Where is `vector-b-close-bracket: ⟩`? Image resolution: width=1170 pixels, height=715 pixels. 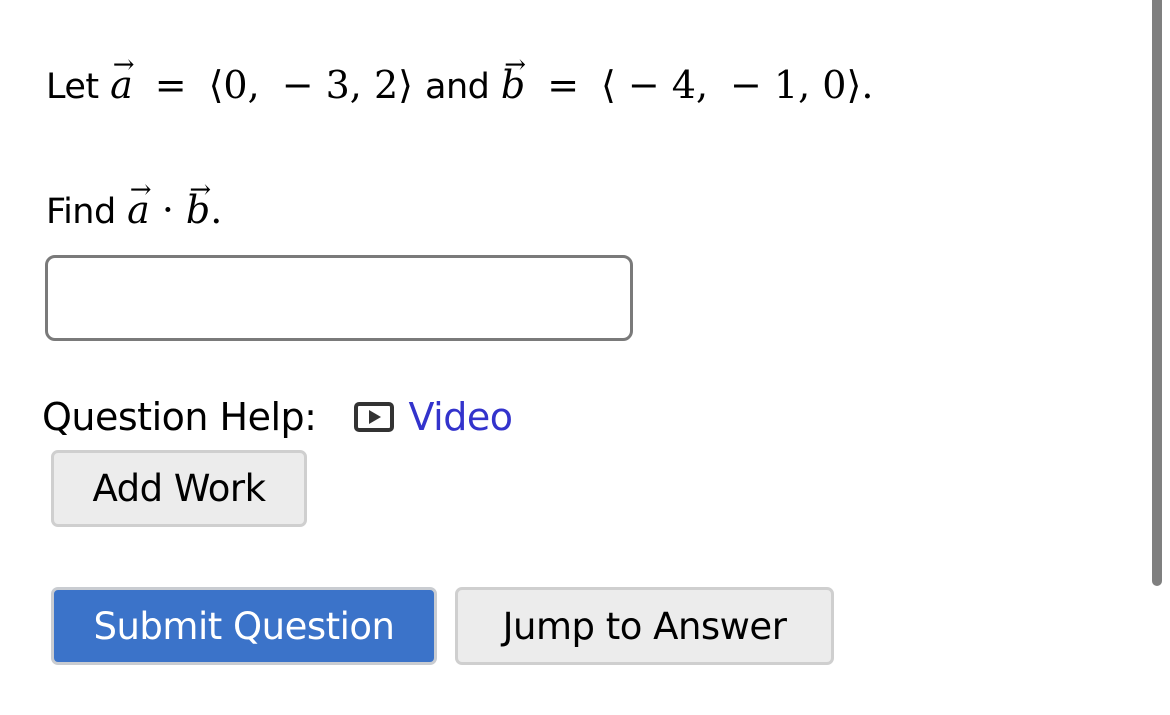
vector-b-close-bracket: ⟩ is located at coordinates (854, 85).